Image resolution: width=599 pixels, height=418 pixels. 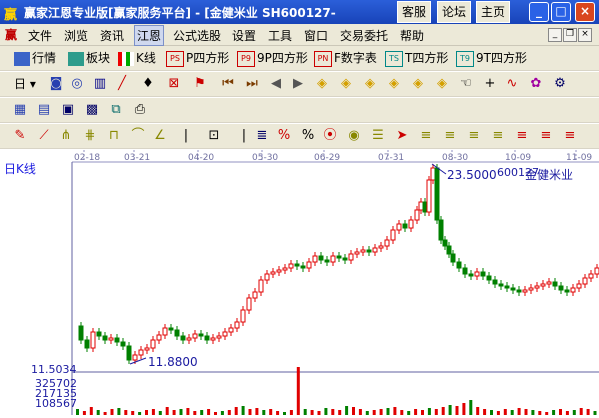 I want to click on period-select: 日 ▾, so click(x=25, y=84).